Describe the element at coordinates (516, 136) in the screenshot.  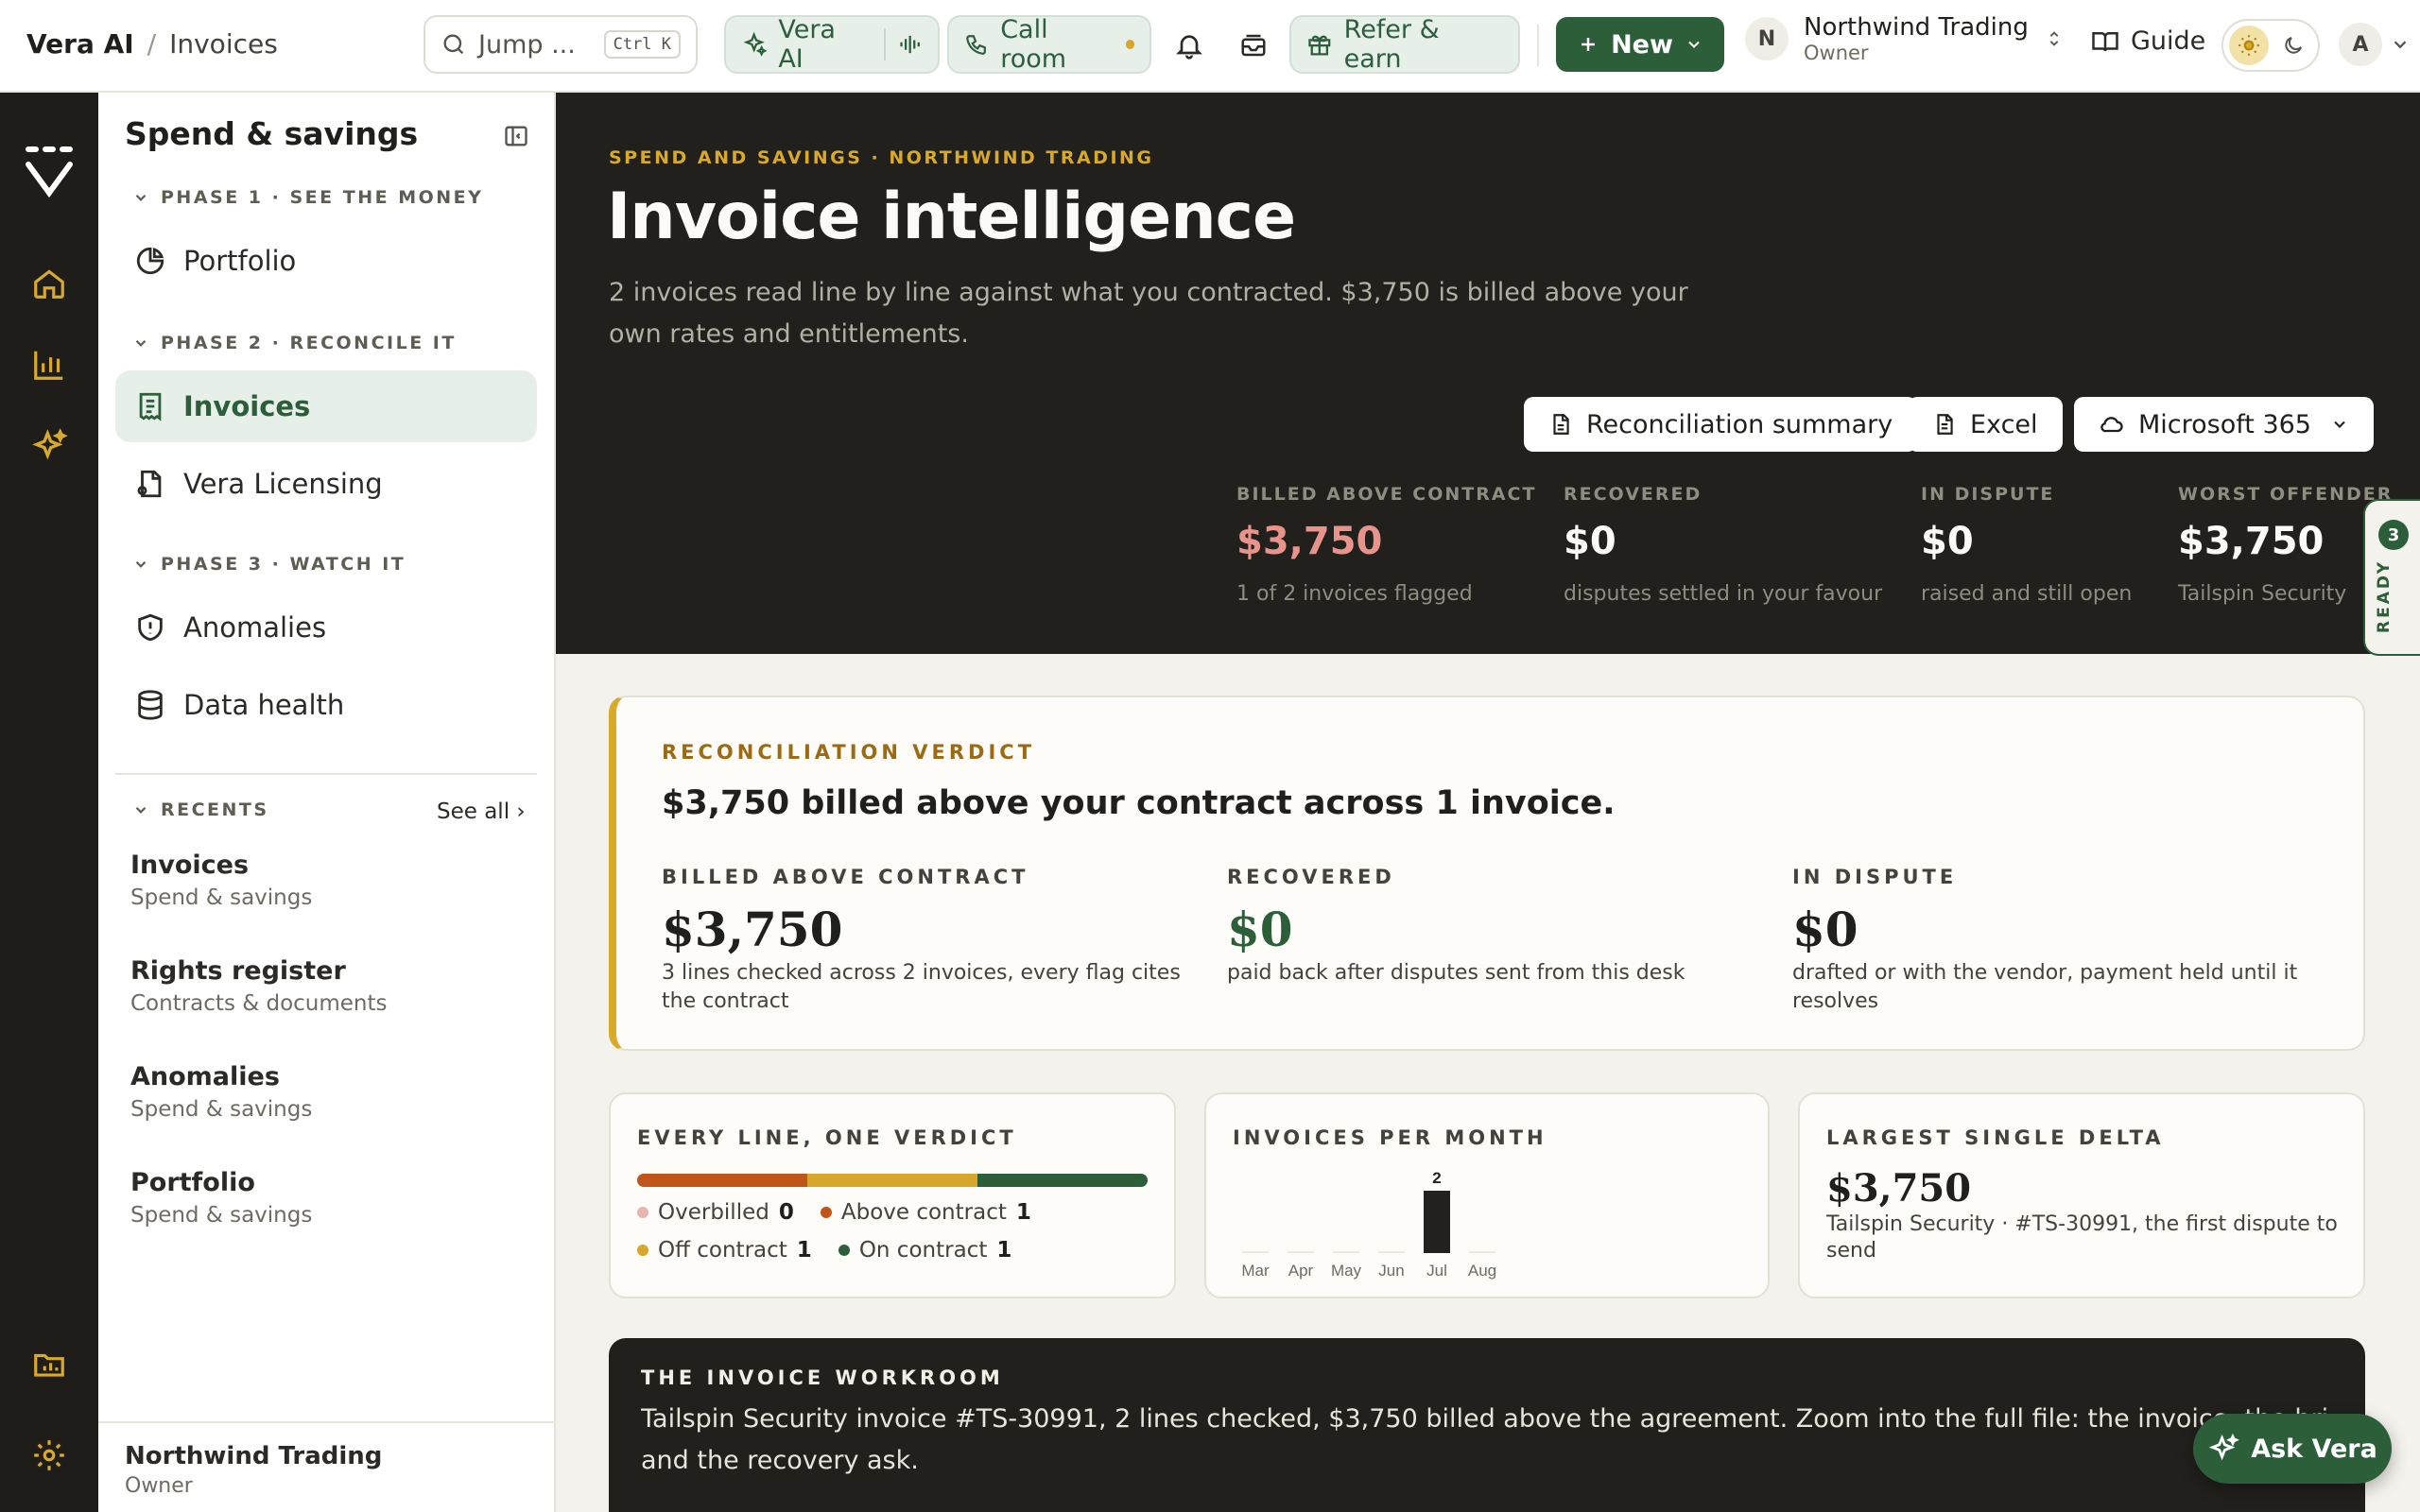
I see `sidebar-collapse-icon` at that location.